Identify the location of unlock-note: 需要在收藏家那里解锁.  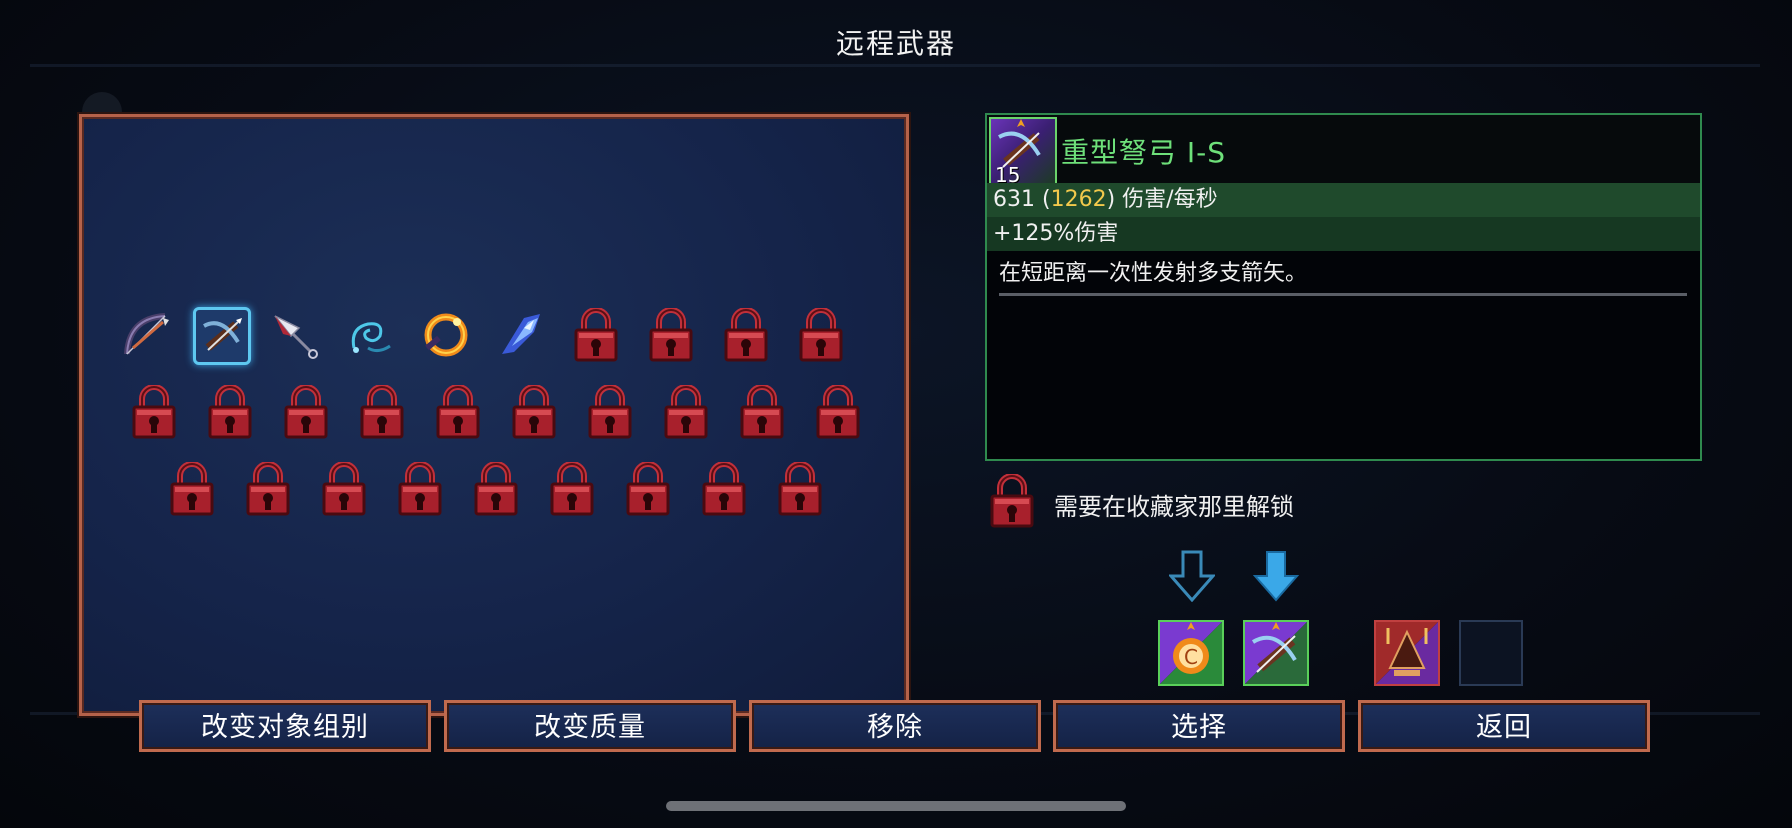
(1174, 507).